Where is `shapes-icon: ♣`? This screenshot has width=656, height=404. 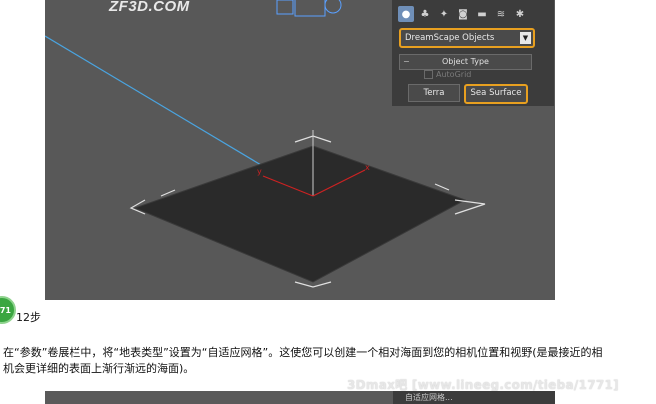 shapes-icon: ♣ is located at coordinates (425, 14).